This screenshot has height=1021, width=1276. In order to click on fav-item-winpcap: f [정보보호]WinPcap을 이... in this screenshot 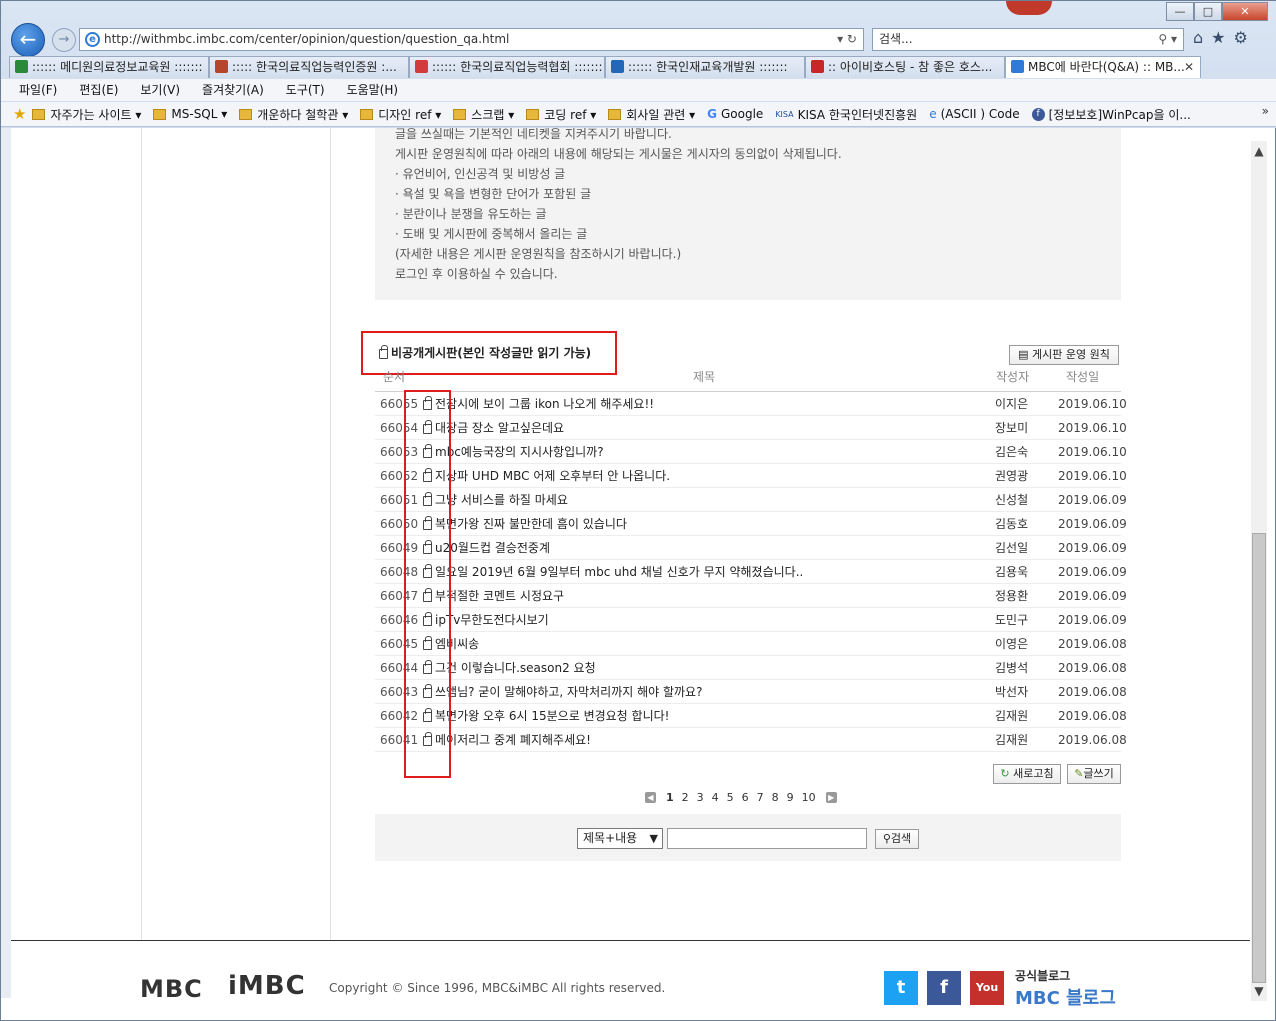, I will do `click(1111, 114)`.